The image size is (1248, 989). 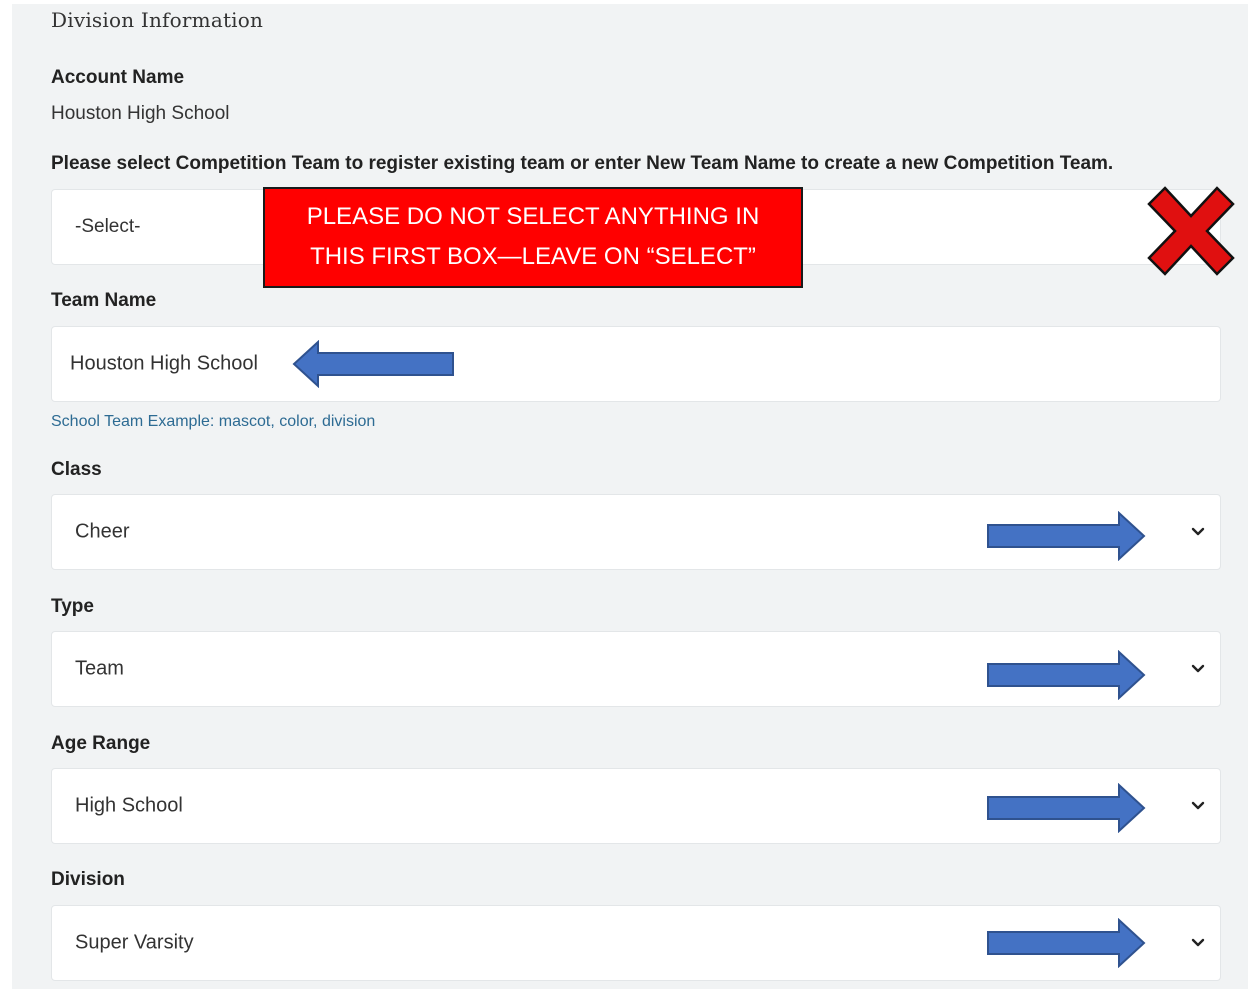 What do you see at coordinates (129, 805) in the screenshot?
I see `age-range-selected-value: High School` at bounding box center [129, 805].